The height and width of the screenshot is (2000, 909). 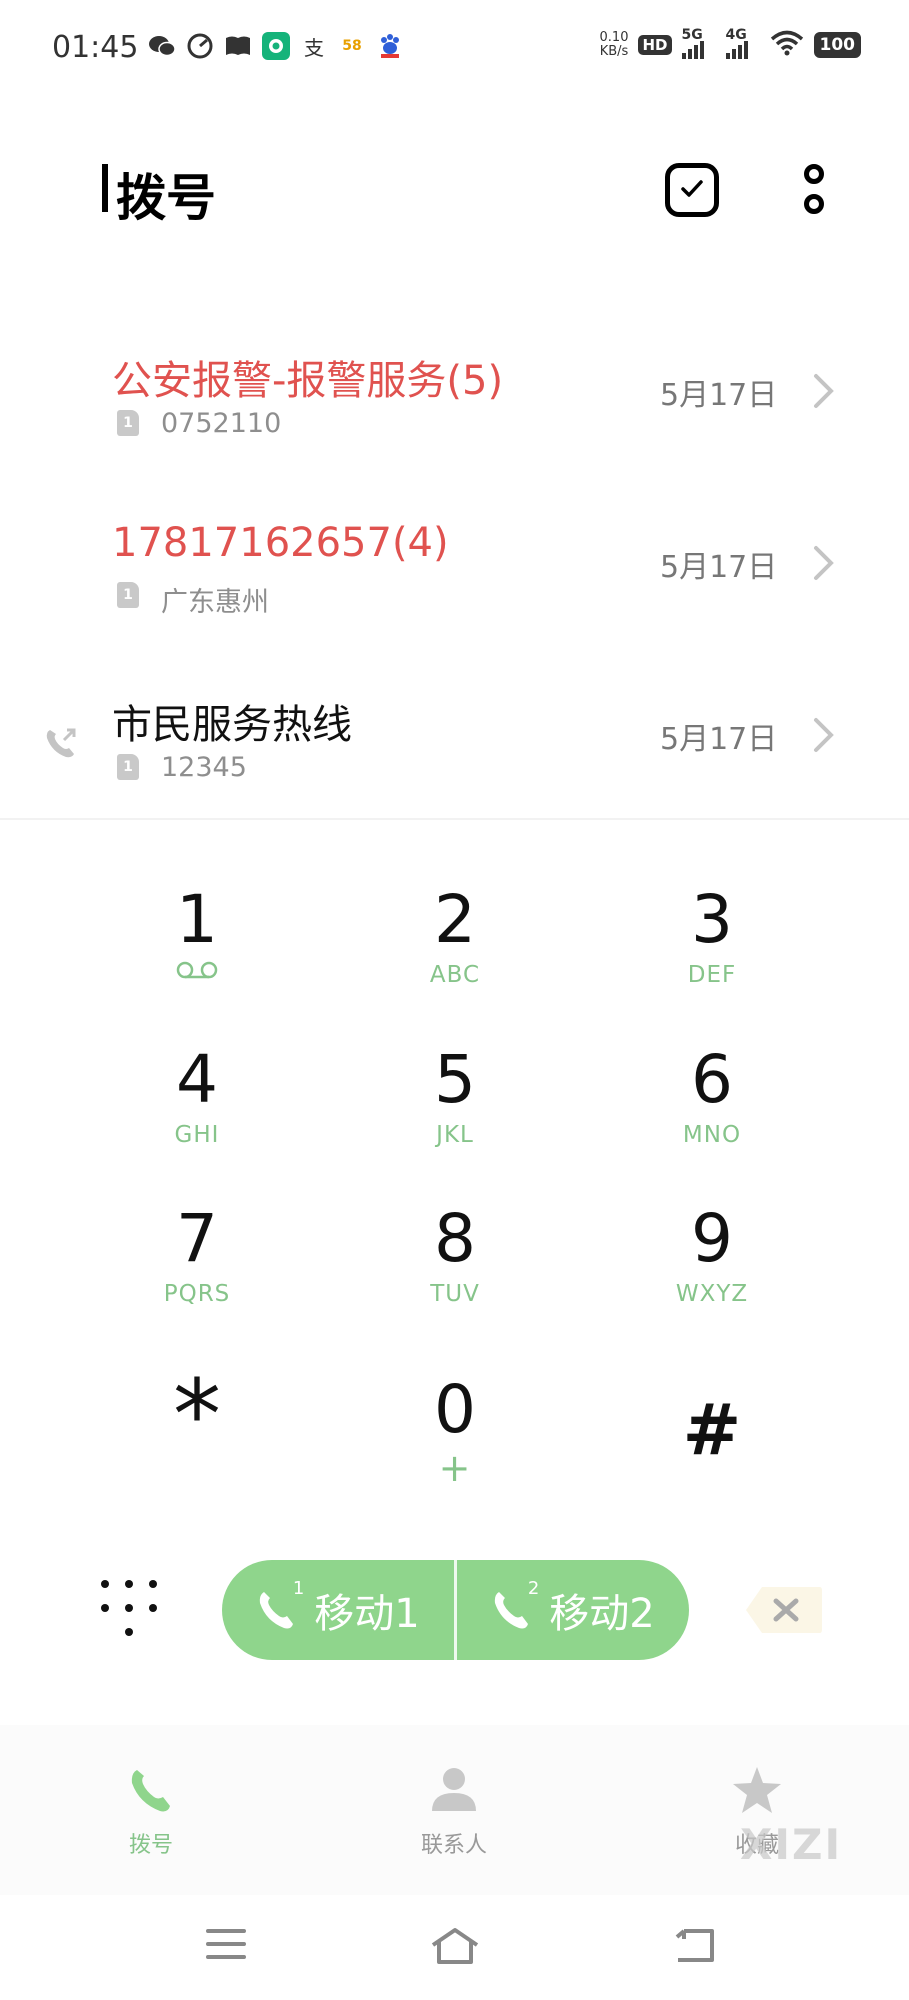 What do you see at coordinates (655, 45) in the screenshot?
I see `hd-voice-badge: HD` at bounding box center [655, 45].